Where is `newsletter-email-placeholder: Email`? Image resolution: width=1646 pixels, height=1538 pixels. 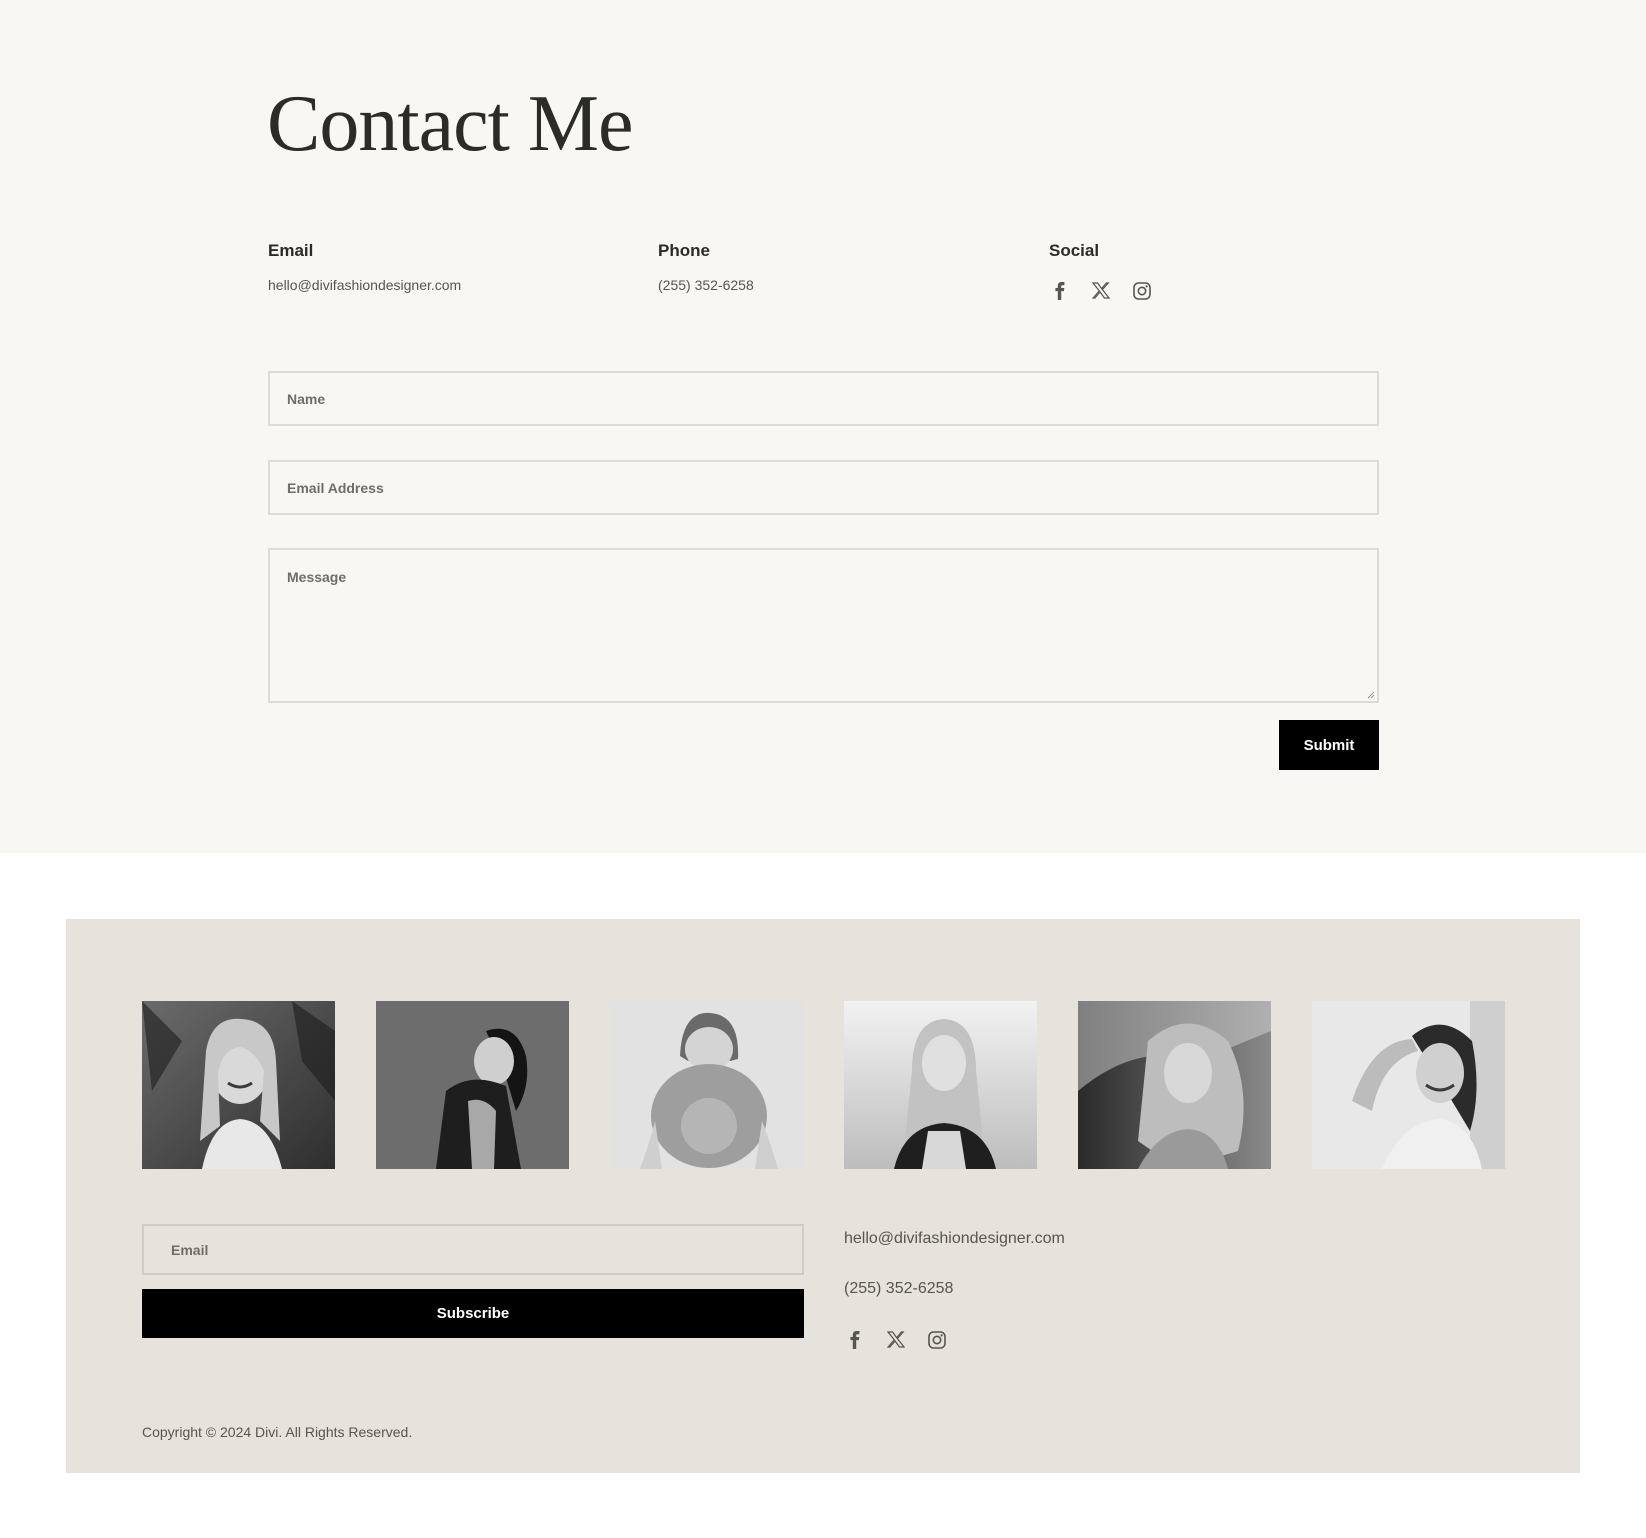
newsletter-email-placeholder: Email is located at coordinates (190, 1250).